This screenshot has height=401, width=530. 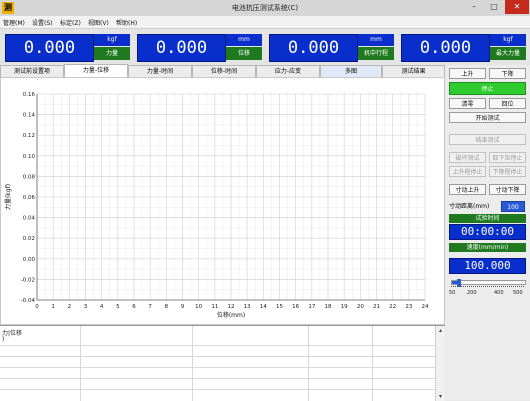 What do you see at coordinates (487, 88) in the screenshot?
I see `stop-button: 停止` at bounding box center [487, 88].